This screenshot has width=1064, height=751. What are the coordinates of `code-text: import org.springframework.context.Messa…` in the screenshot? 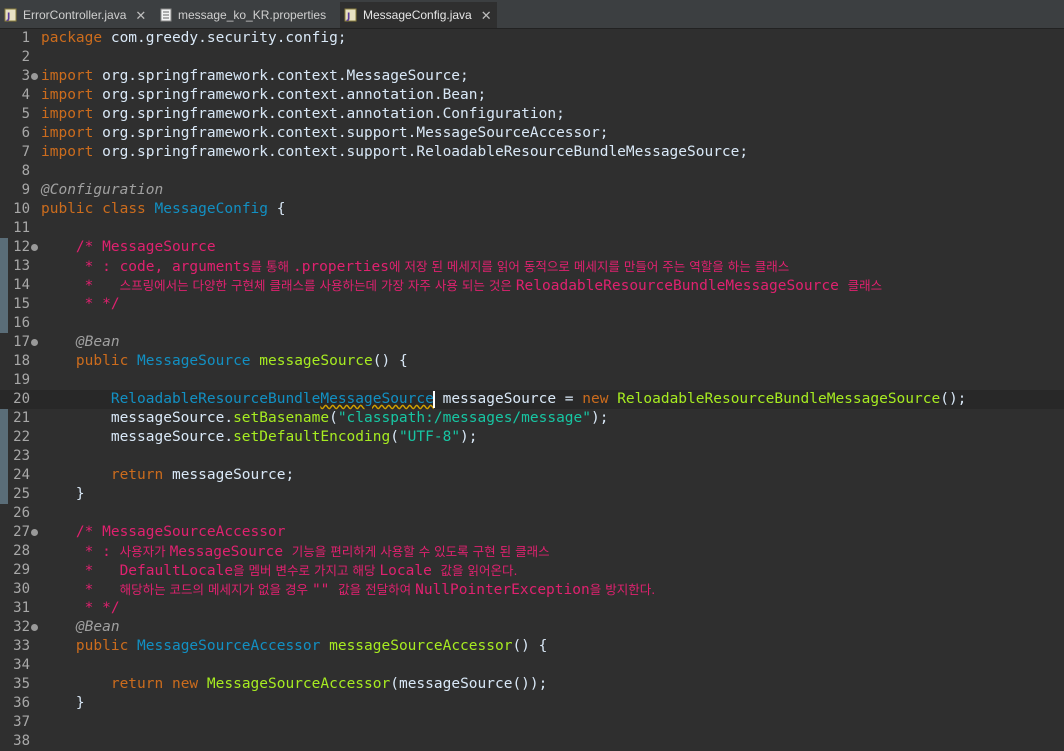 It's located at (255, 76).